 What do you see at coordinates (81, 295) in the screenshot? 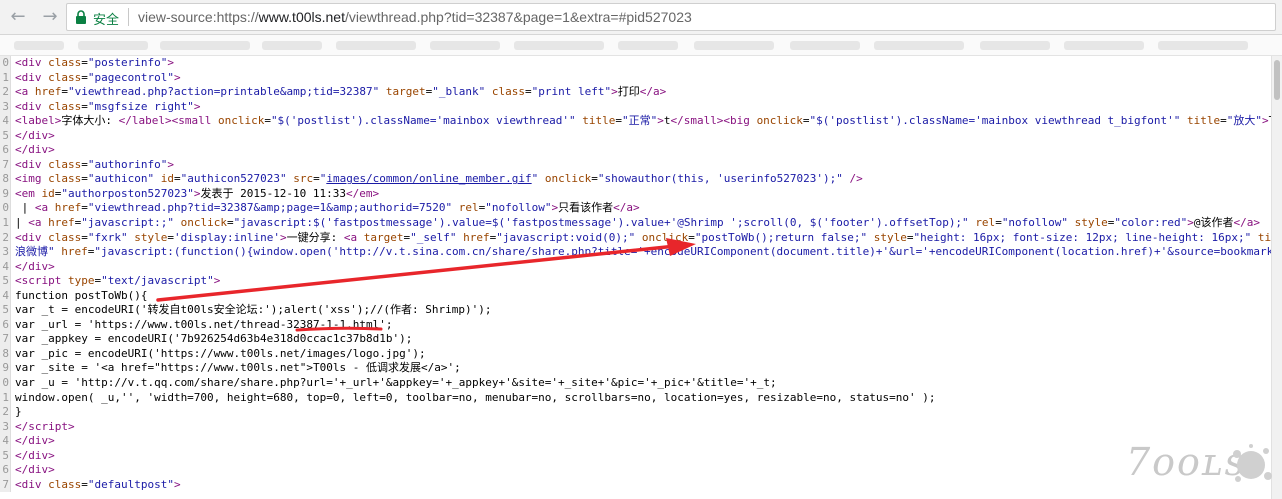
I see `source-code-text: function postToWb(){` at bounding box center [81, 295].